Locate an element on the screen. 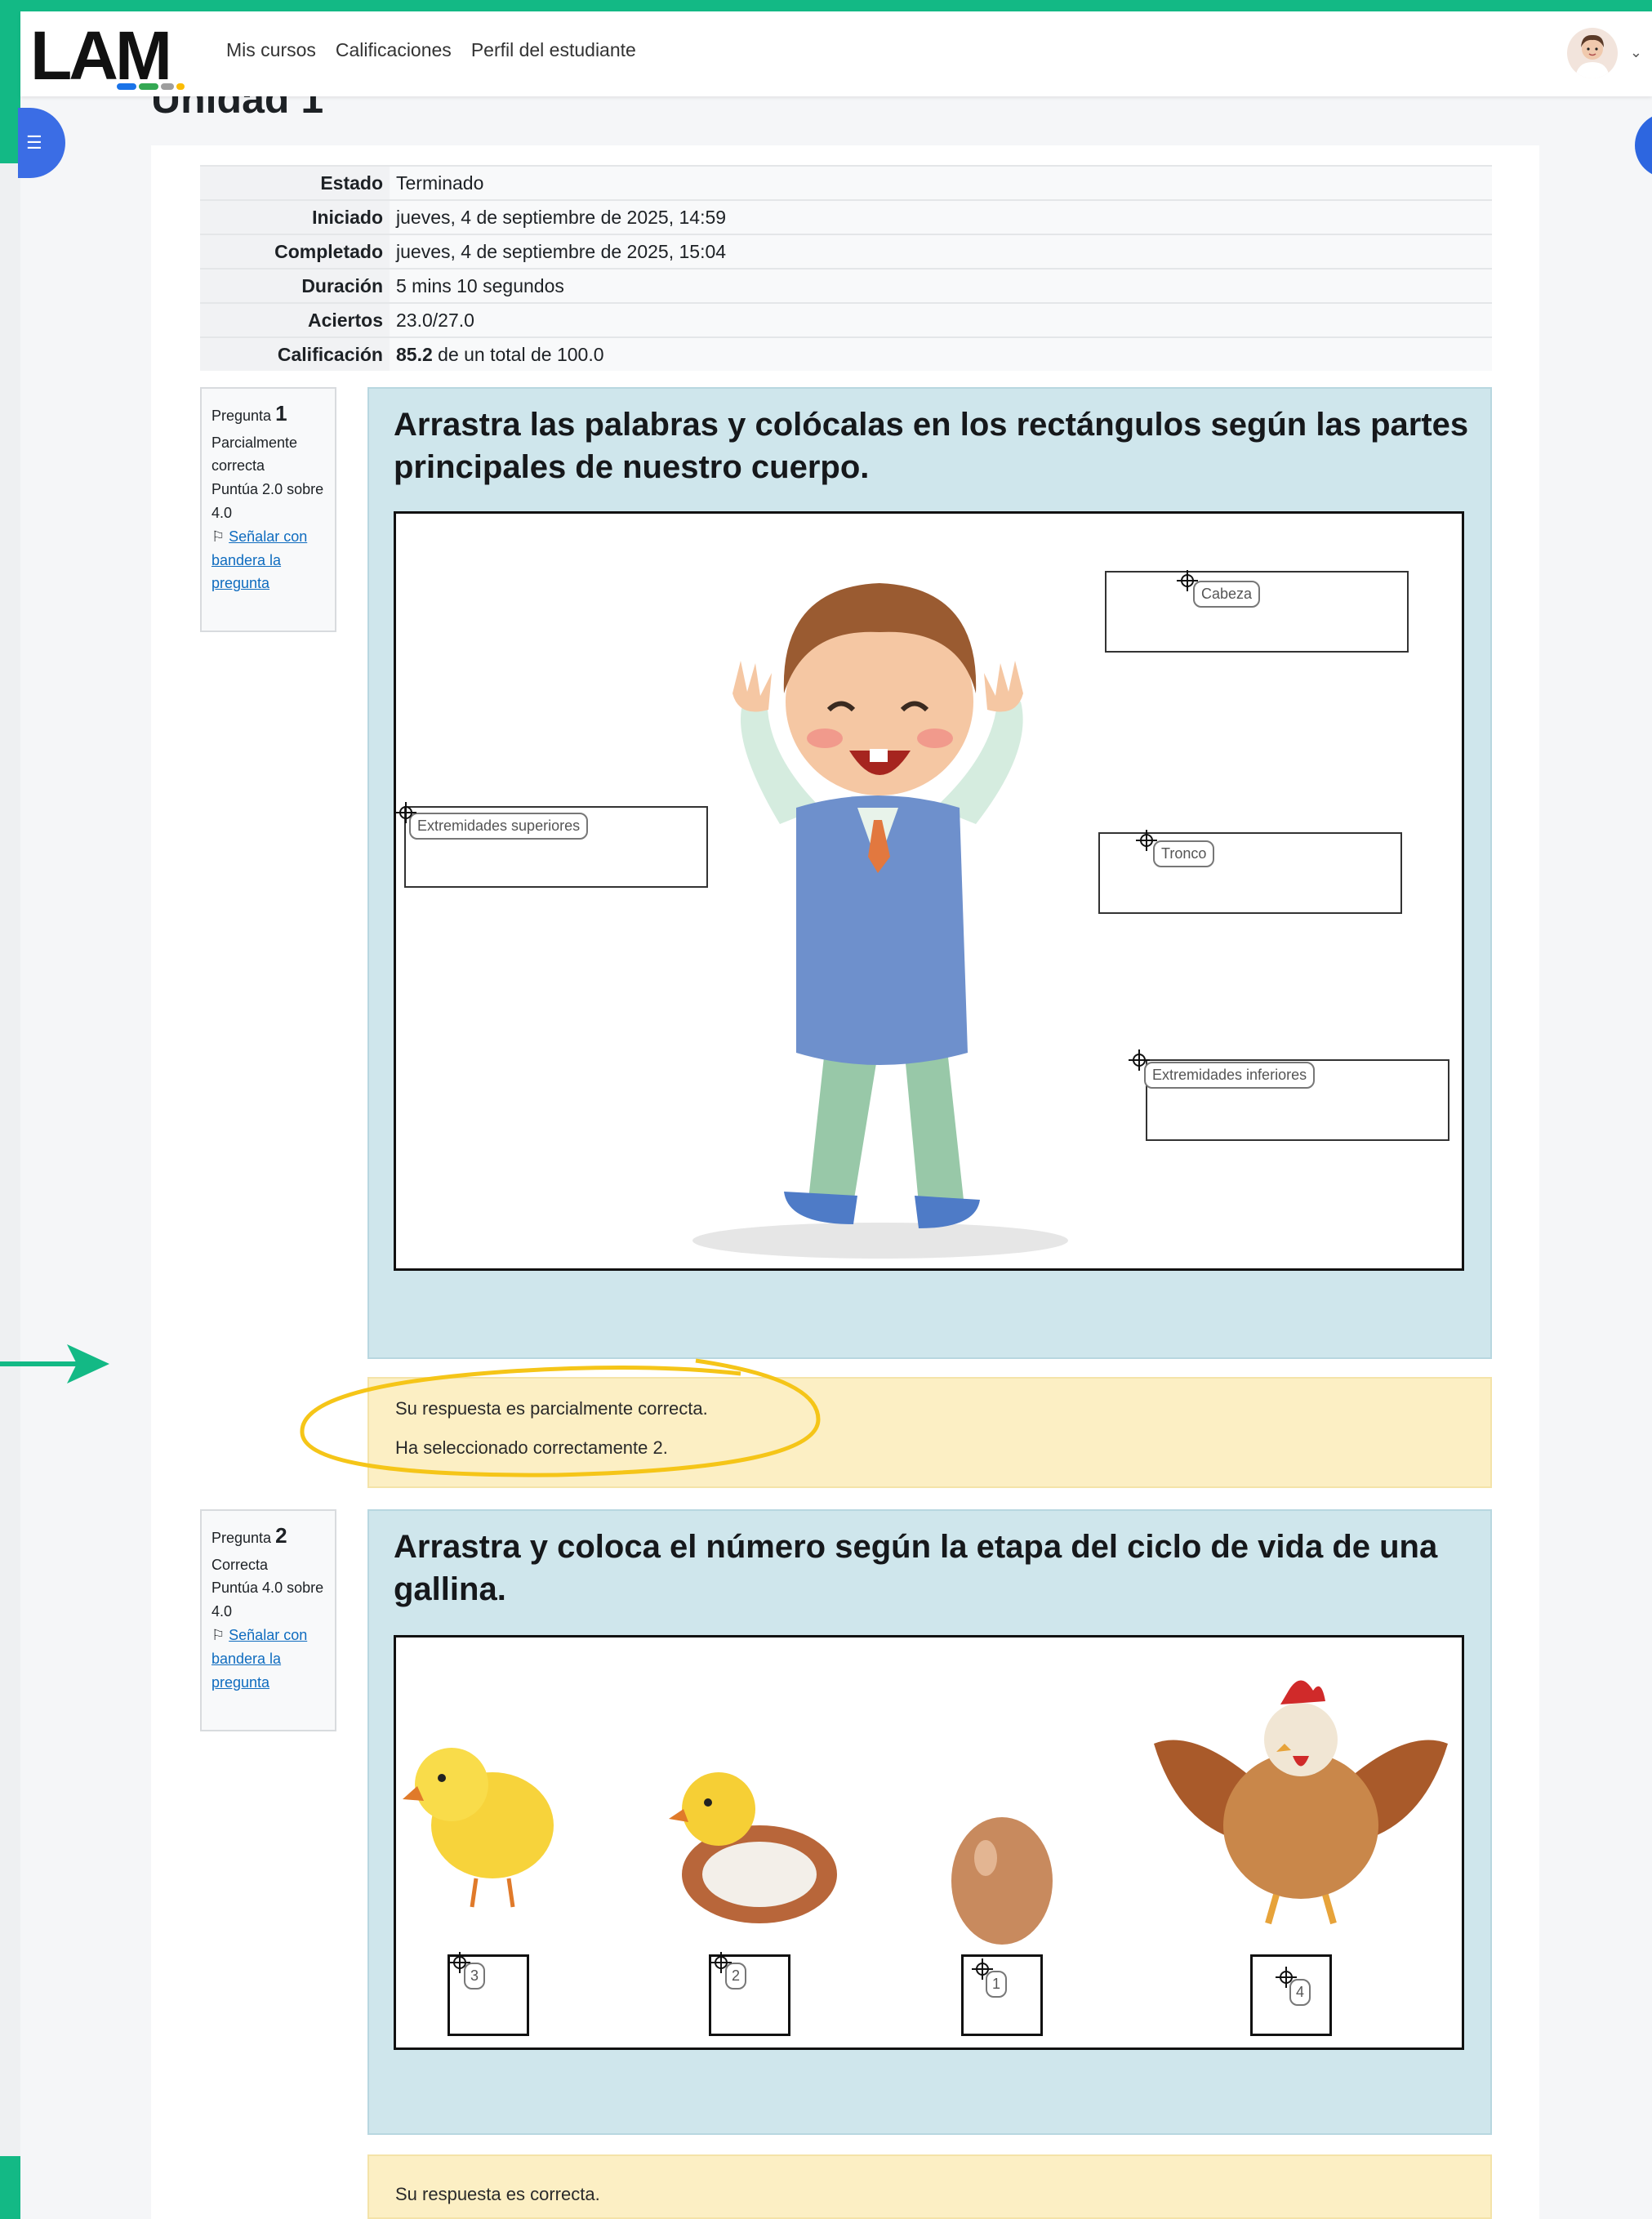  table-row: Duración 5 mins 10 segundos is located at coordinates (846, 285).